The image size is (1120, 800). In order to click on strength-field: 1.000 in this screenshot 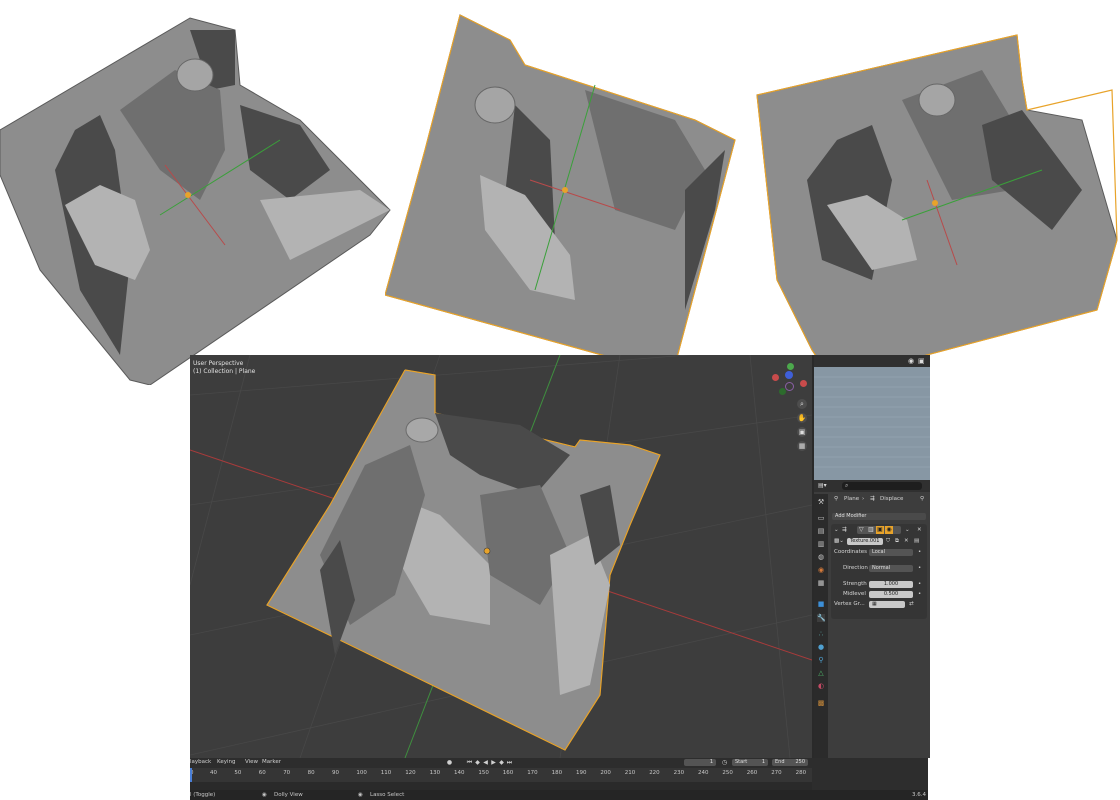, I will do `click(891, 584)`.